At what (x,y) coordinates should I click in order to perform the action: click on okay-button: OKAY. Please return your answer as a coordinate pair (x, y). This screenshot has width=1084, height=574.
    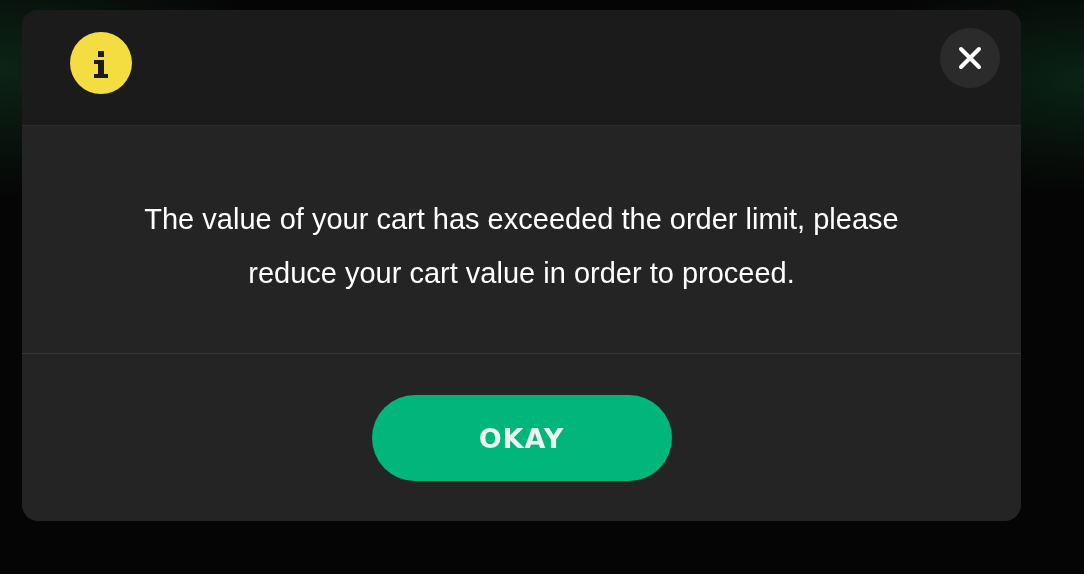
    Looking at the image, I should click on (521, 438).